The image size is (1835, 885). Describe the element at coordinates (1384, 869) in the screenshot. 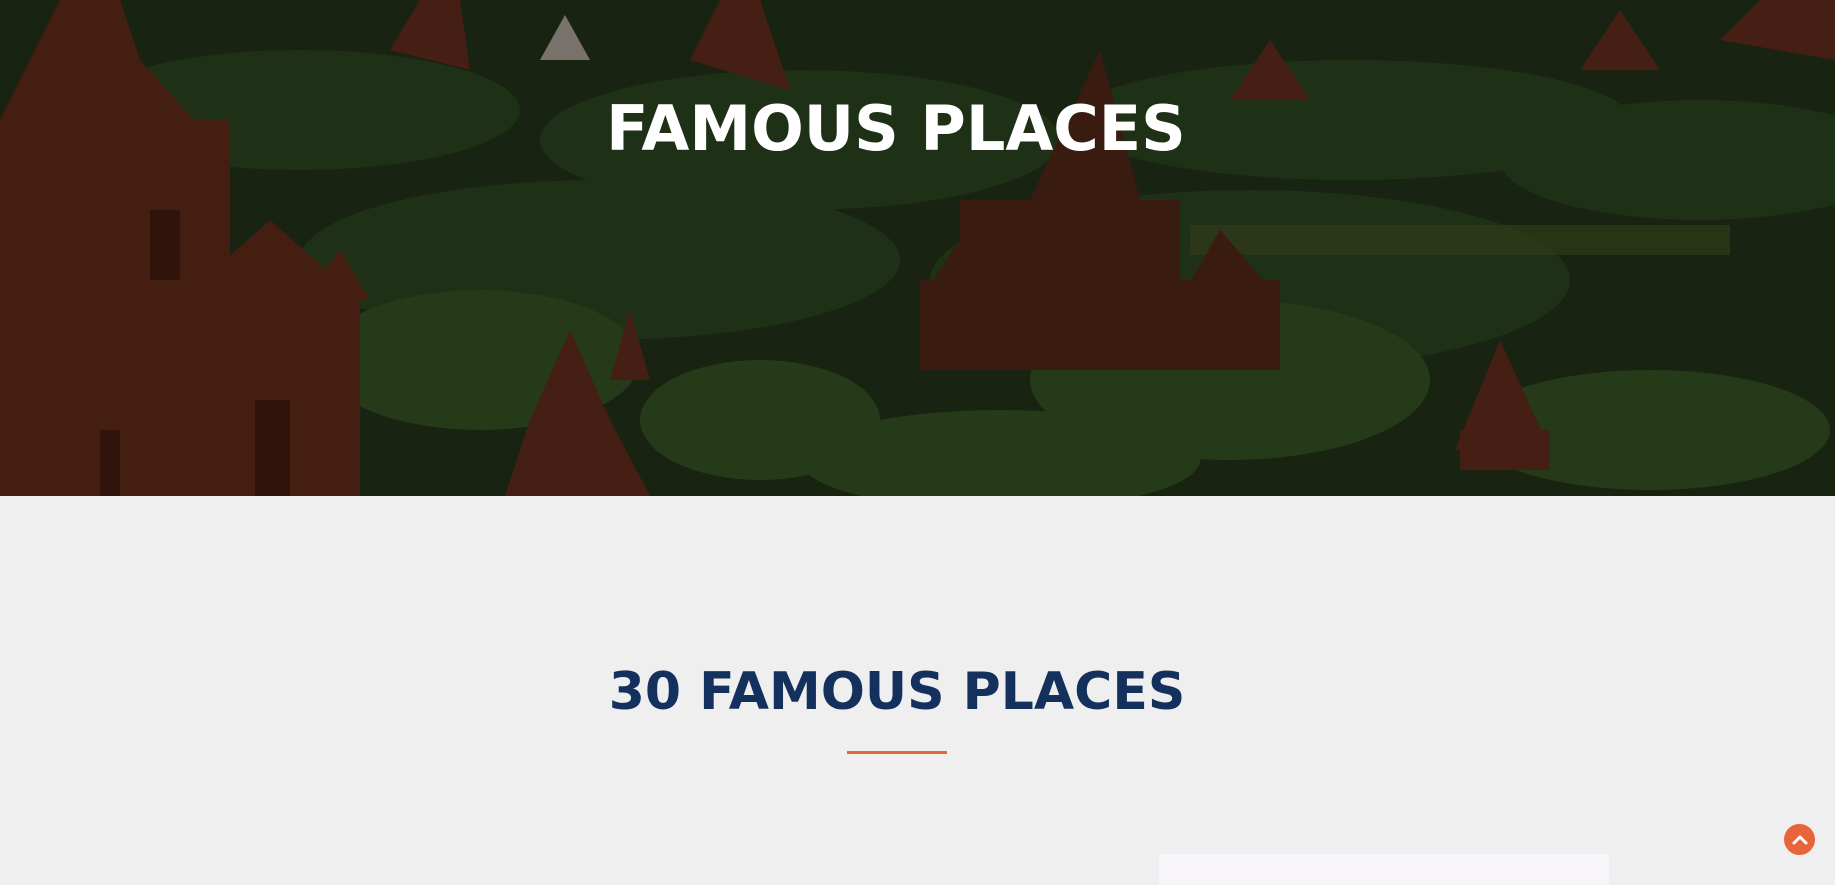

I see `place-card` at that location.